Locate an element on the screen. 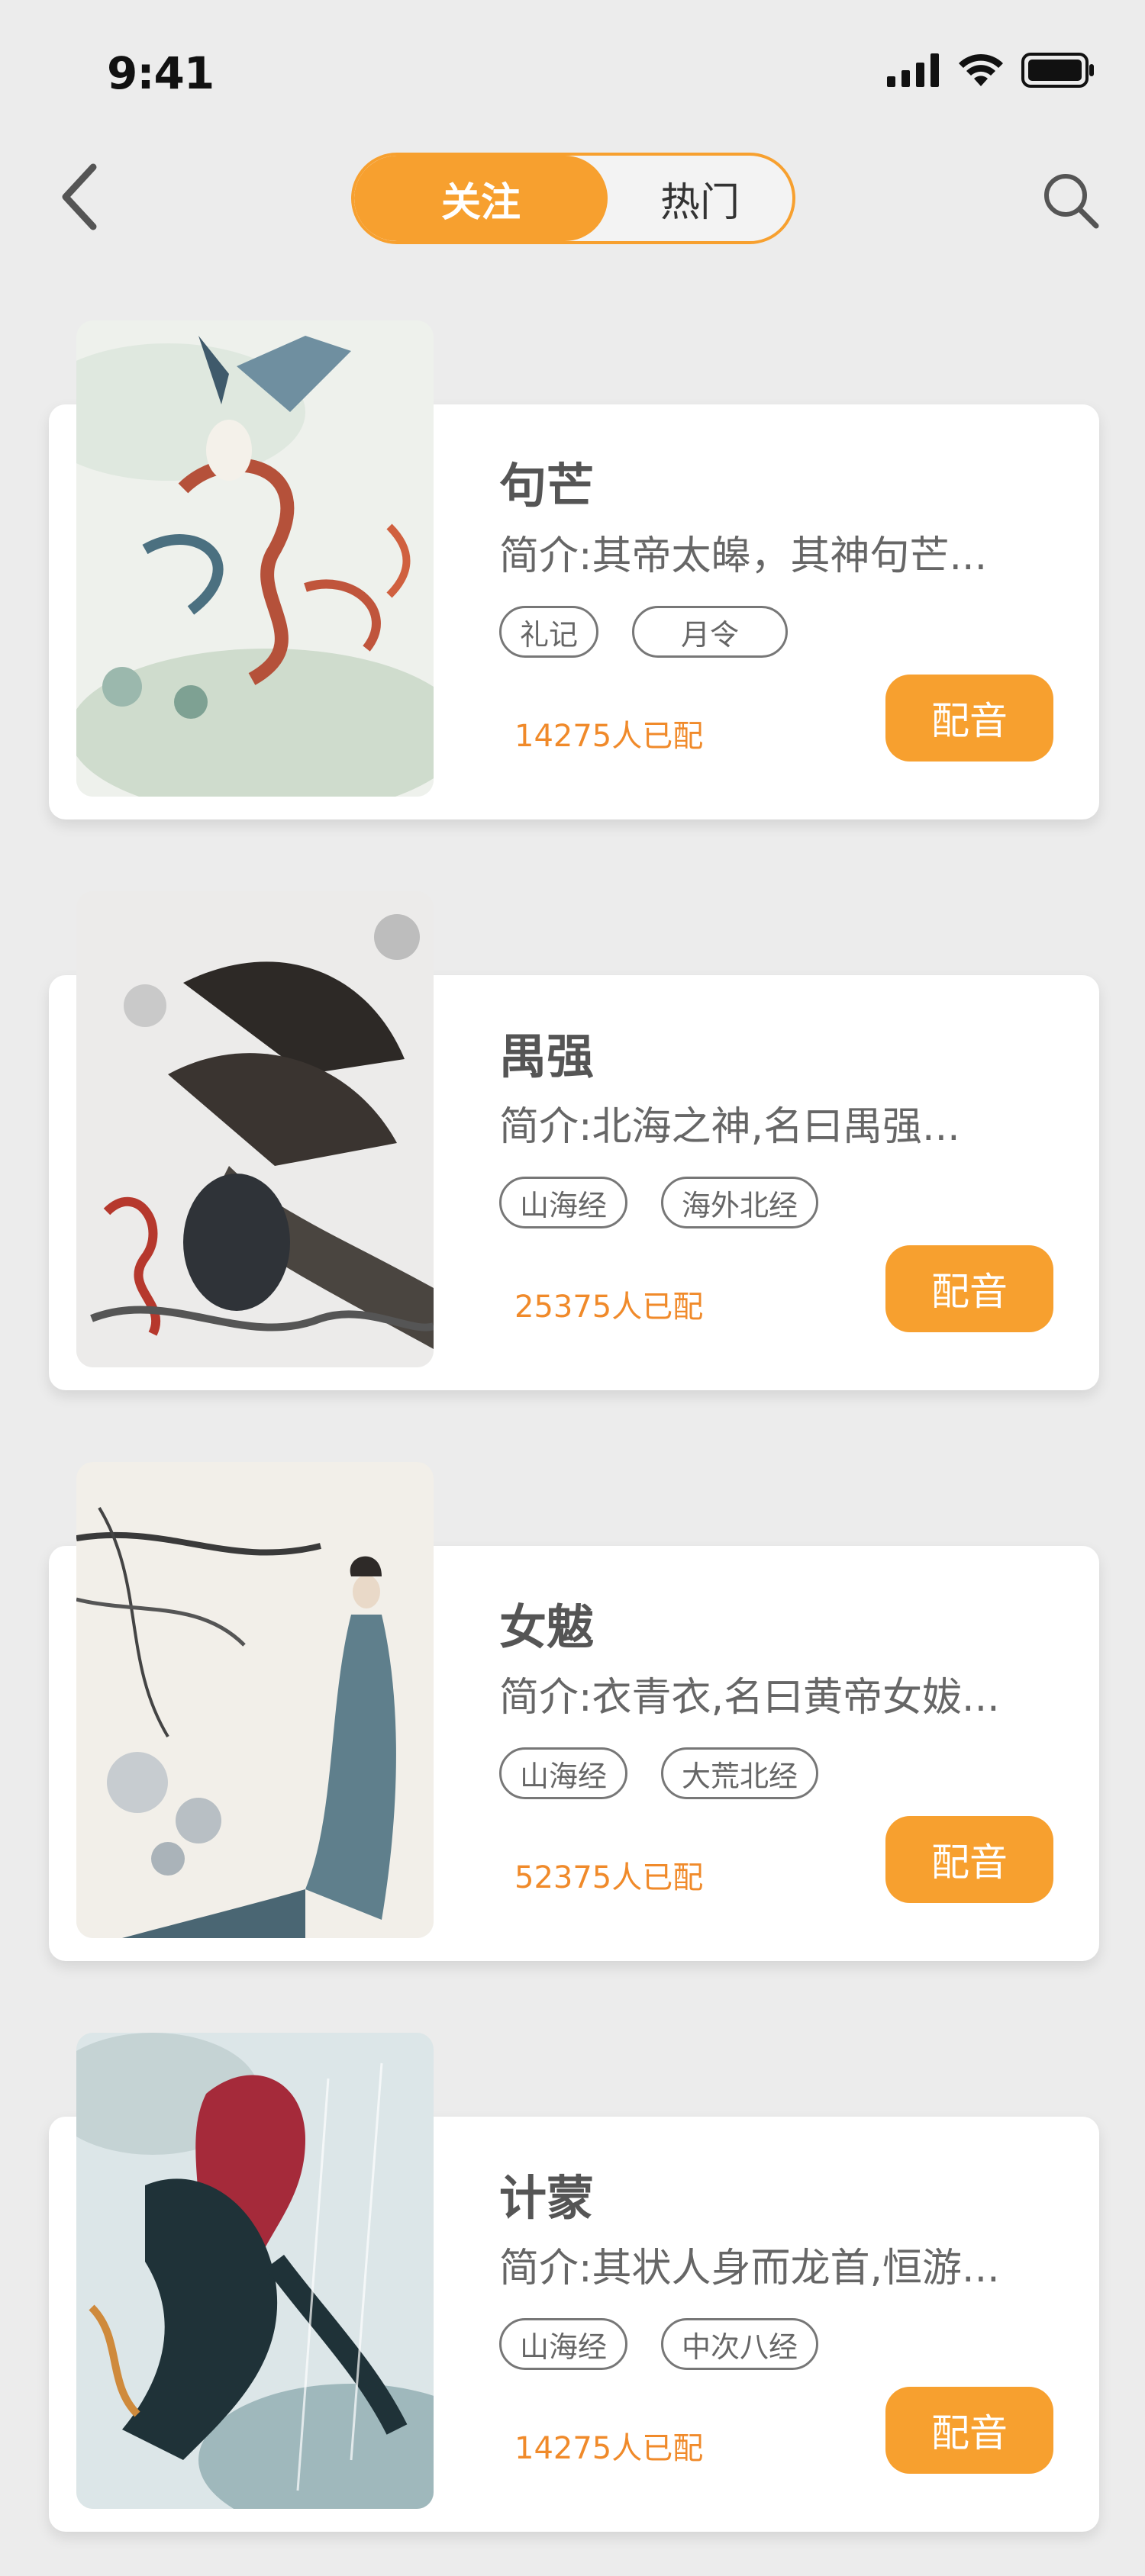 The height and width of the screenshot is (2576, 1145). character-name: 句芒 is located at coordinates (547, 486).